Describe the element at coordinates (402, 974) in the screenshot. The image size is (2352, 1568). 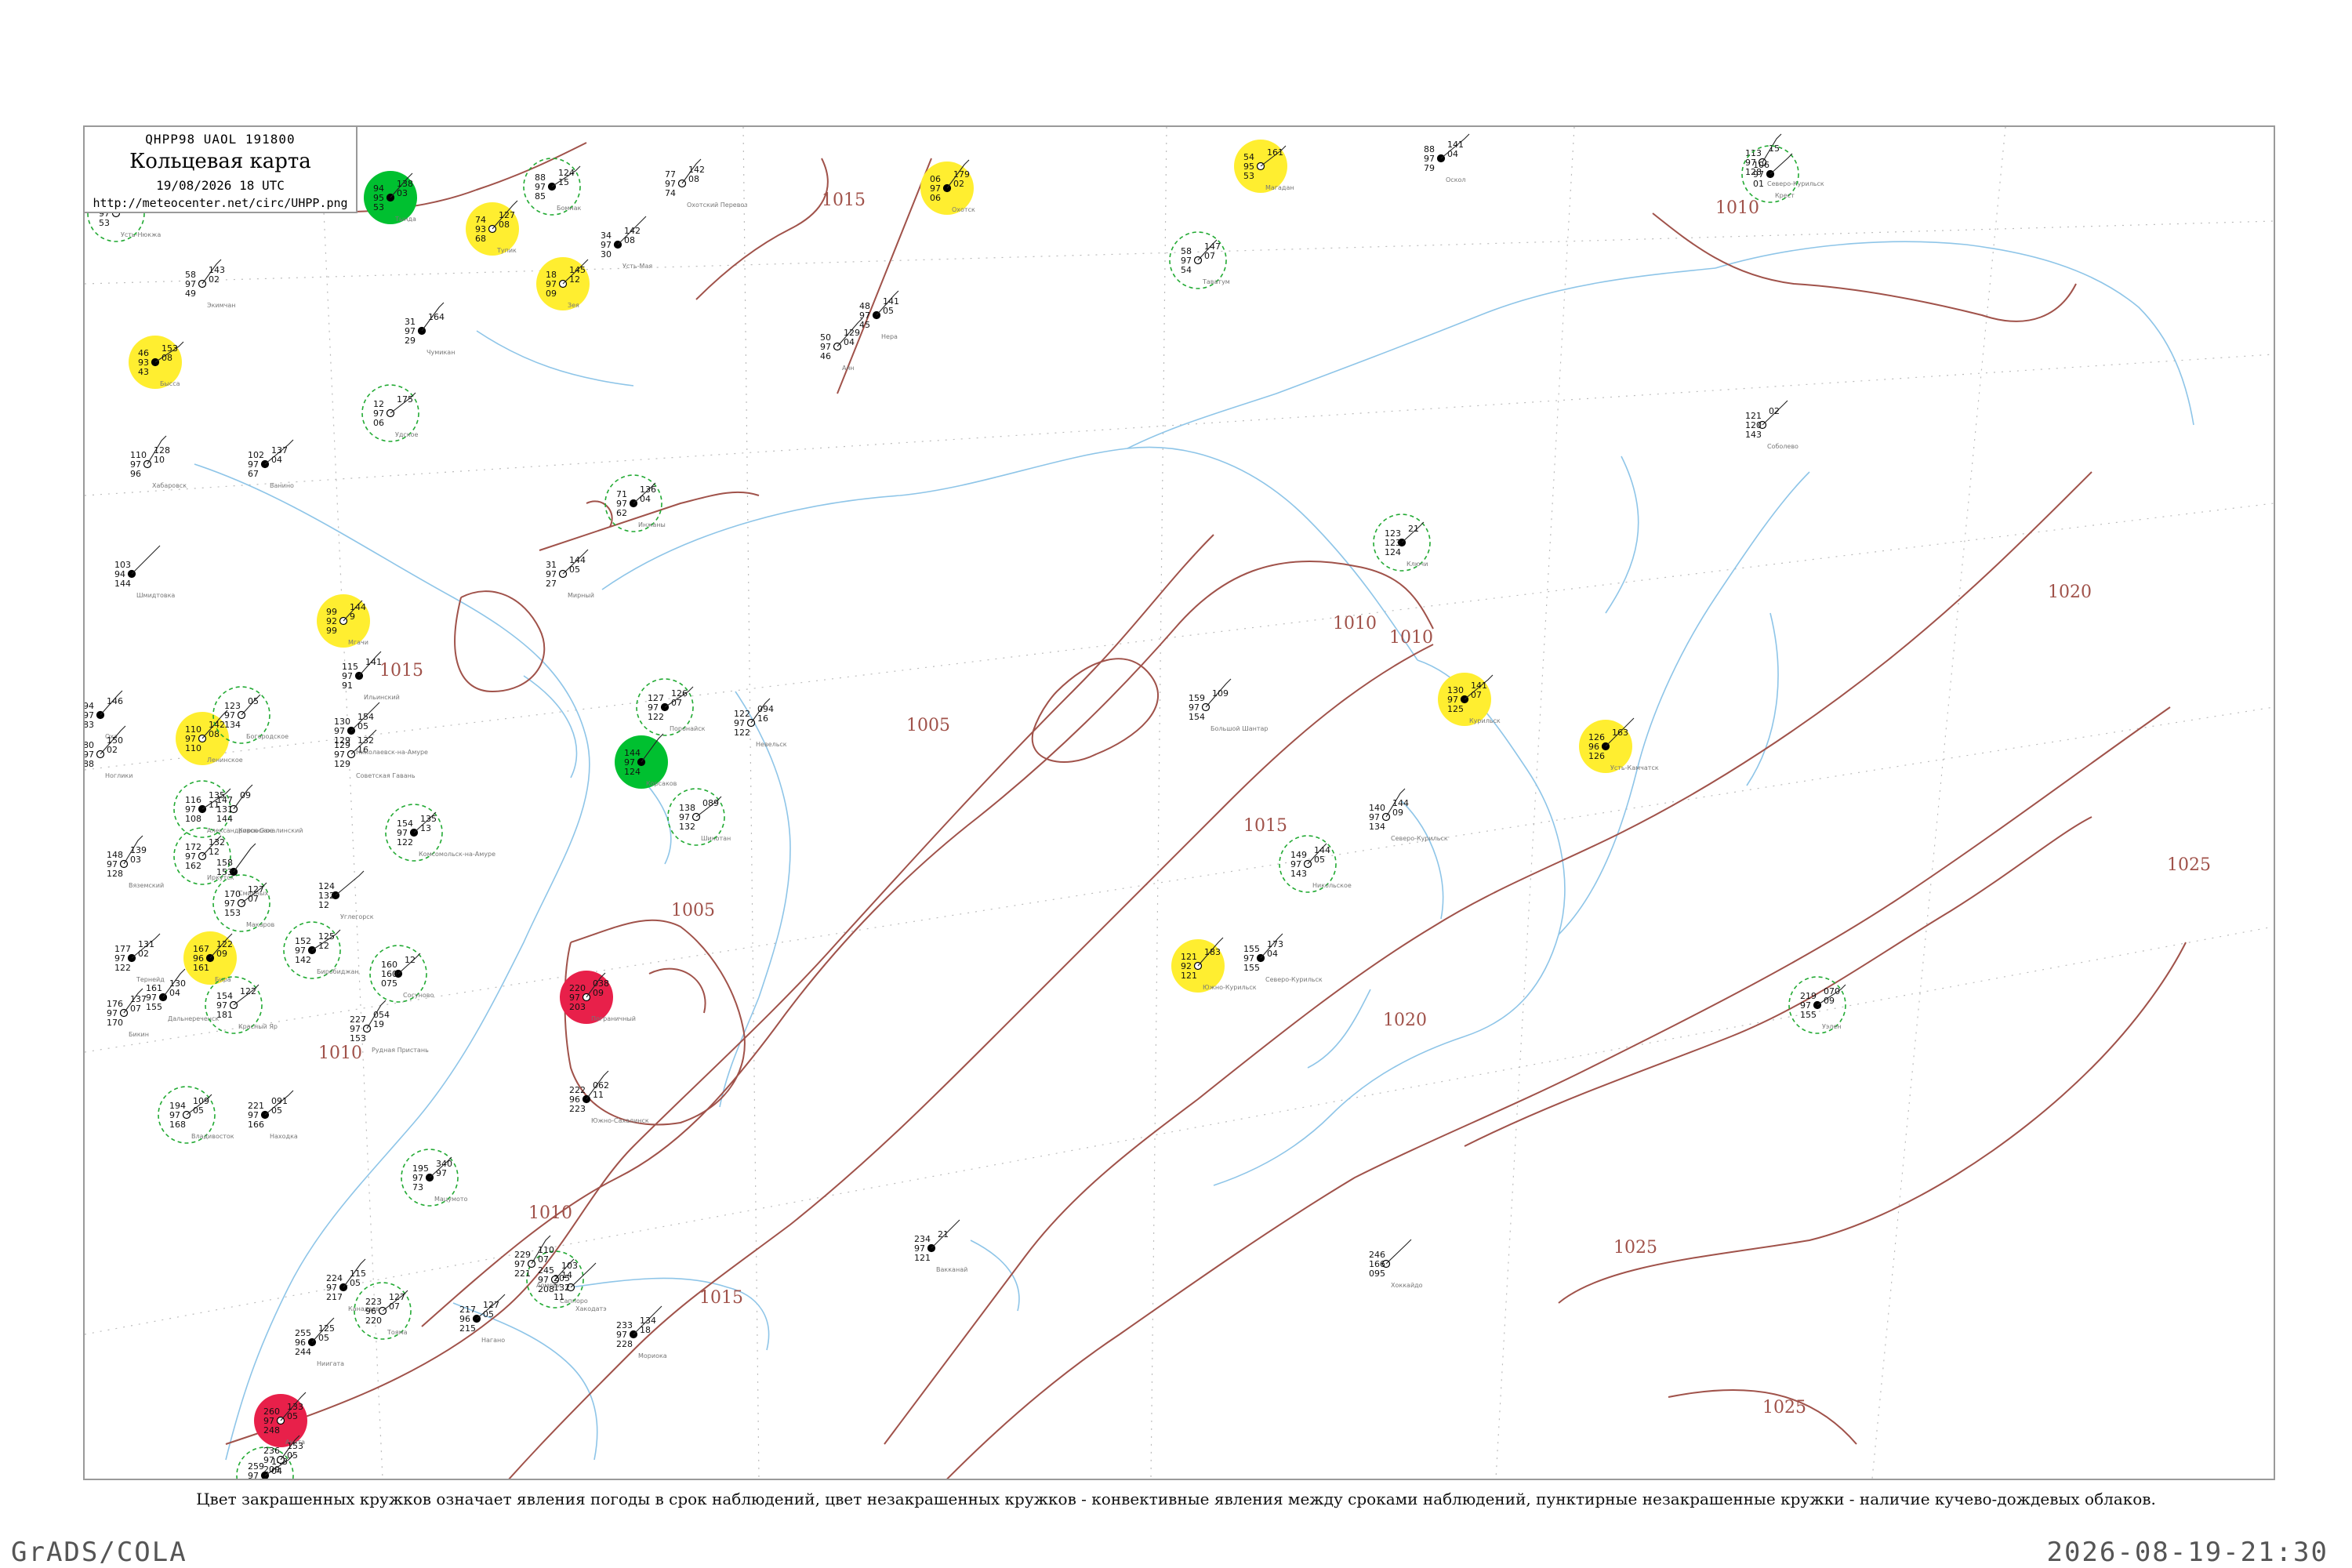
I see `station-st-46: 16016007512Сосуново` at that location.